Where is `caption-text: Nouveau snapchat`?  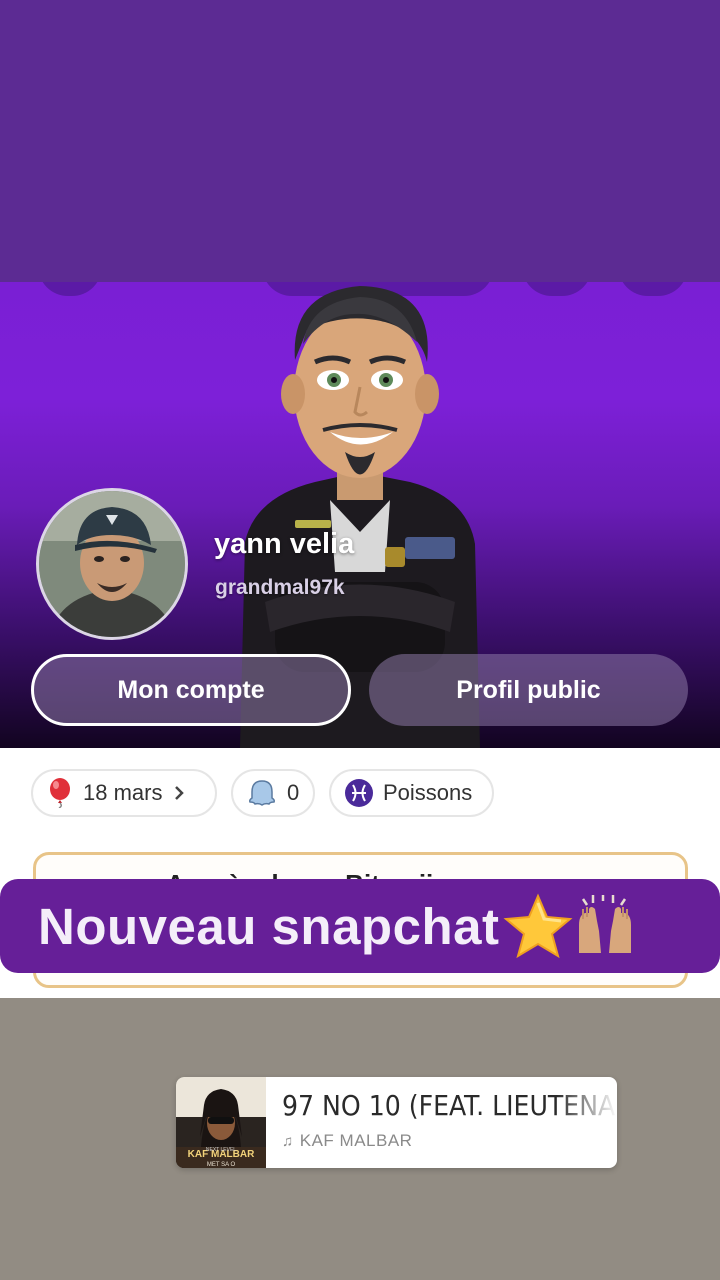
caption-text: Nouveau snapchat is located at coordinates (269, 926).